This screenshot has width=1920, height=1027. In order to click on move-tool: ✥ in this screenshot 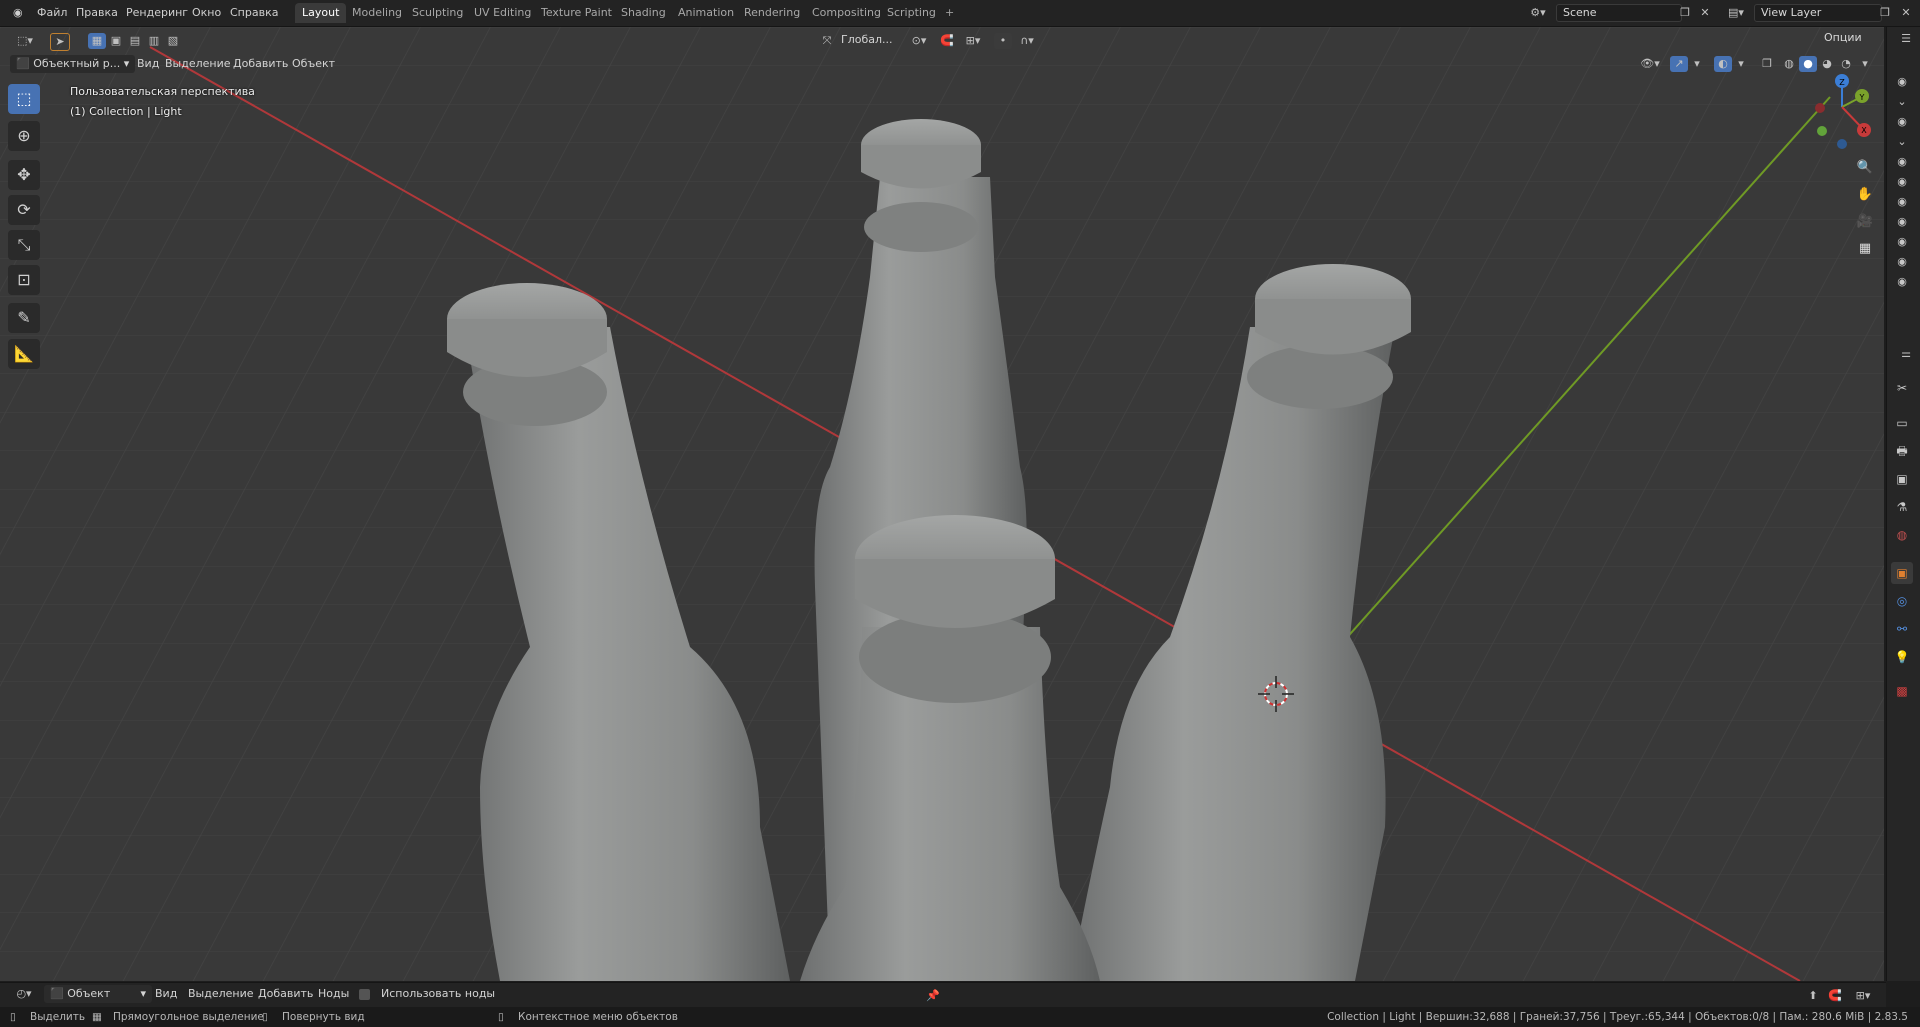, I will do `click(24, 175)`.